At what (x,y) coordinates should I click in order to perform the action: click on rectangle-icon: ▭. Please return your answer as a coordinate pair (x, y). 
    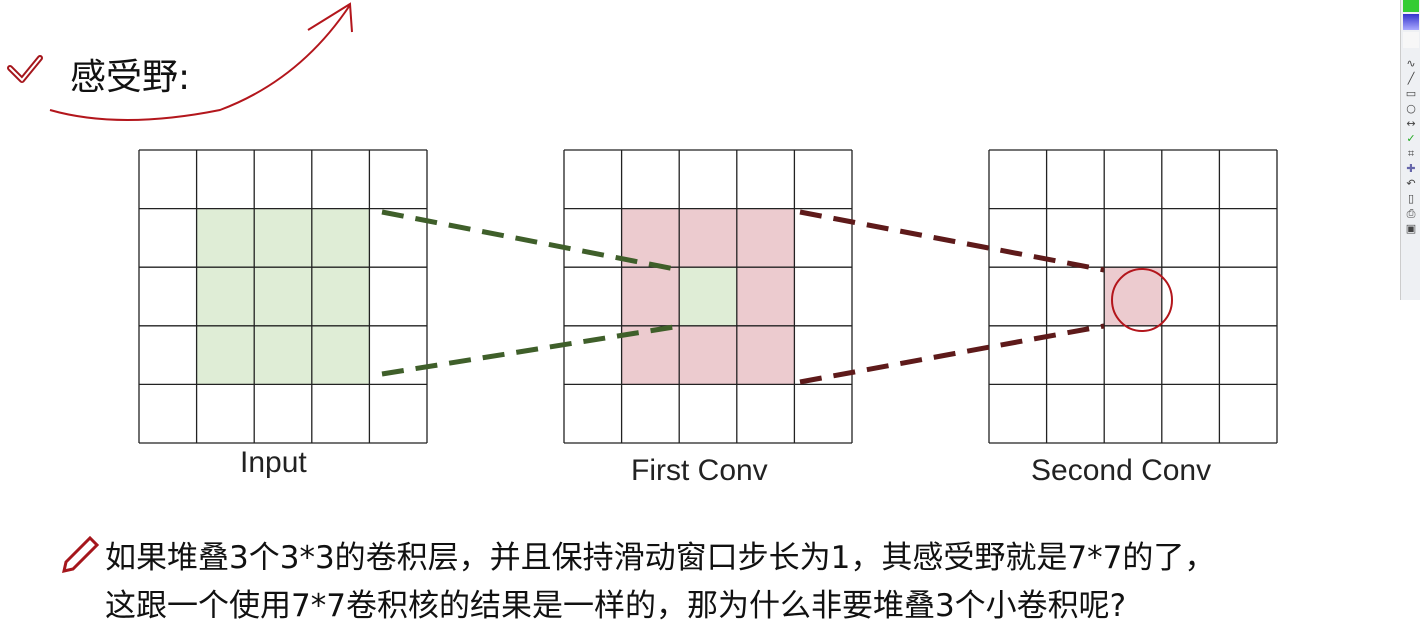
    Looking at the image, I should click on (1411, 94).